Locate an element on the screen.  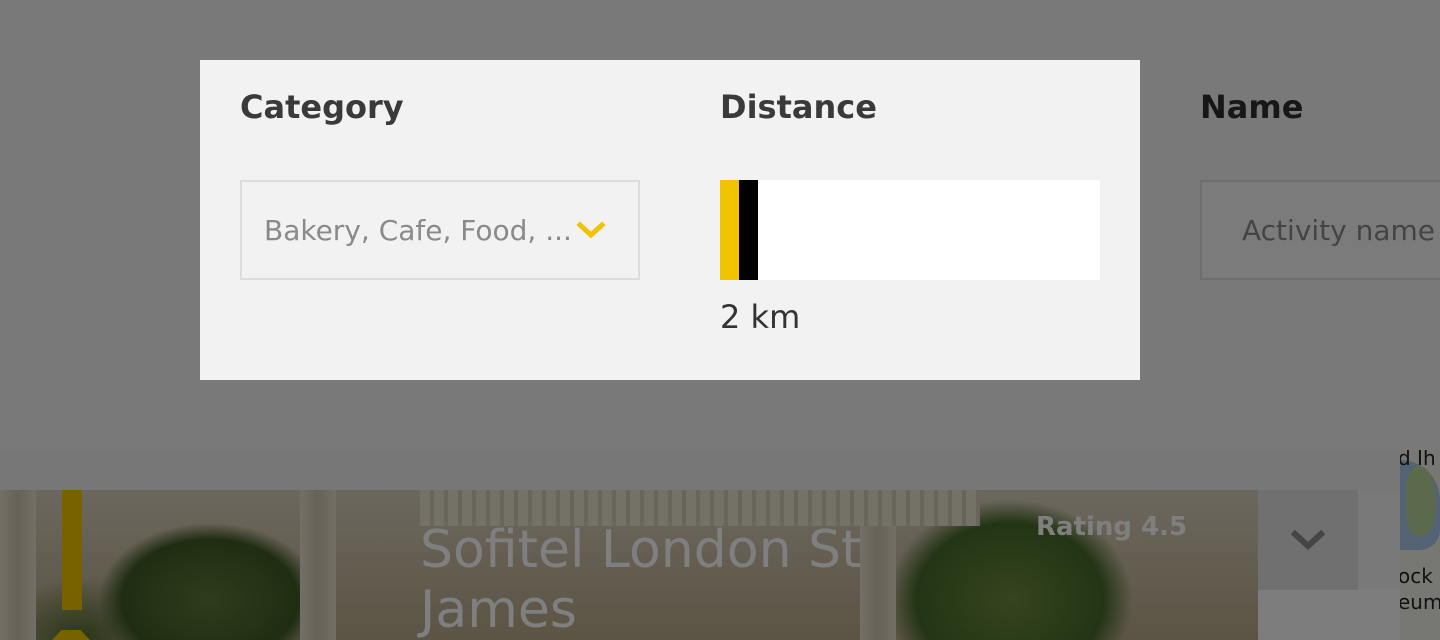
slider-fill is located at coordinates (729, 230).